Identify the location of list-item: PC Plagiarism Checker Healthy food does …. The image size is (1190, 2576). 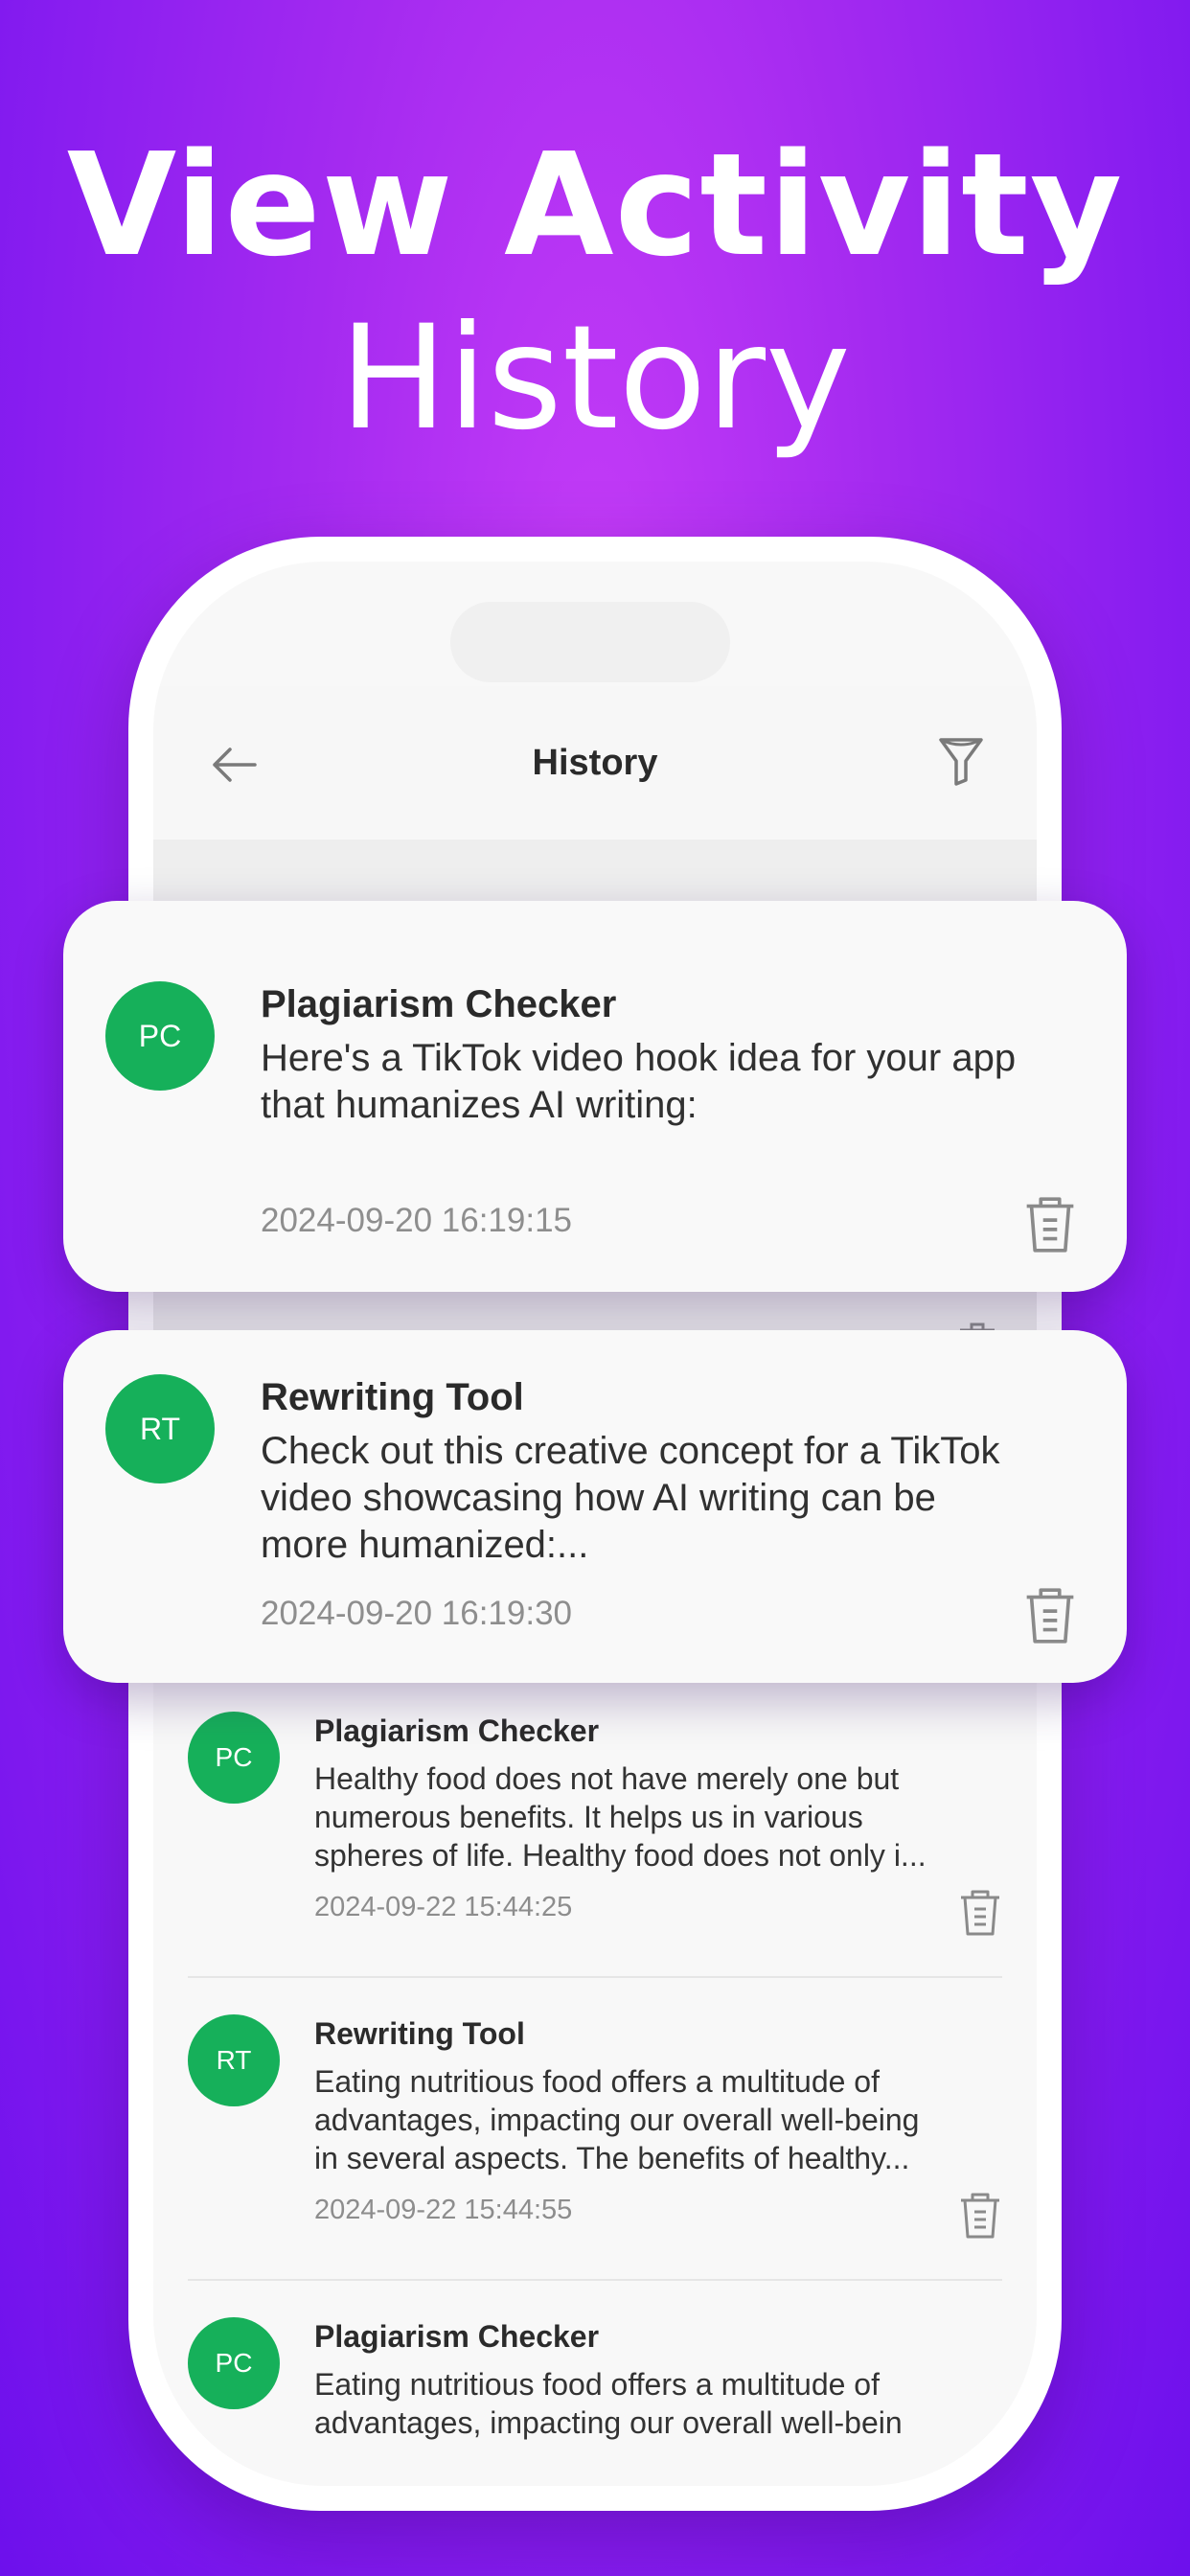
(595, 1824).